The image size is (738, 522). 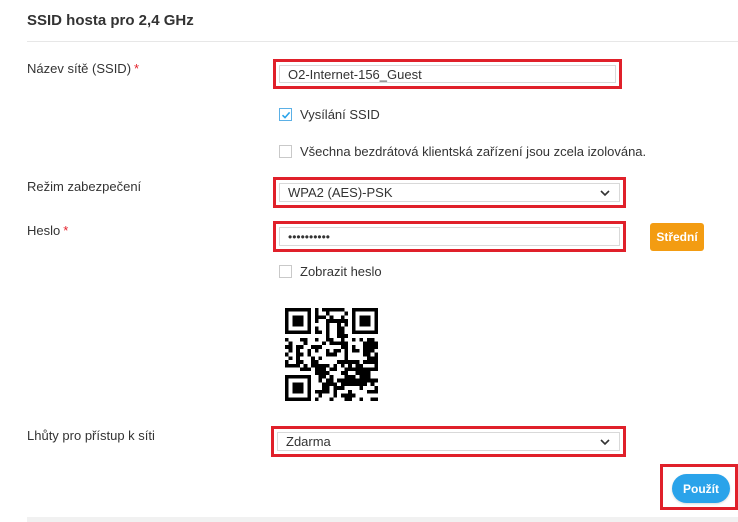 What do you see at coordinates (285, 151) in the screenshot?
I see `isolation-checkbox` at bounding box center [285, 151].